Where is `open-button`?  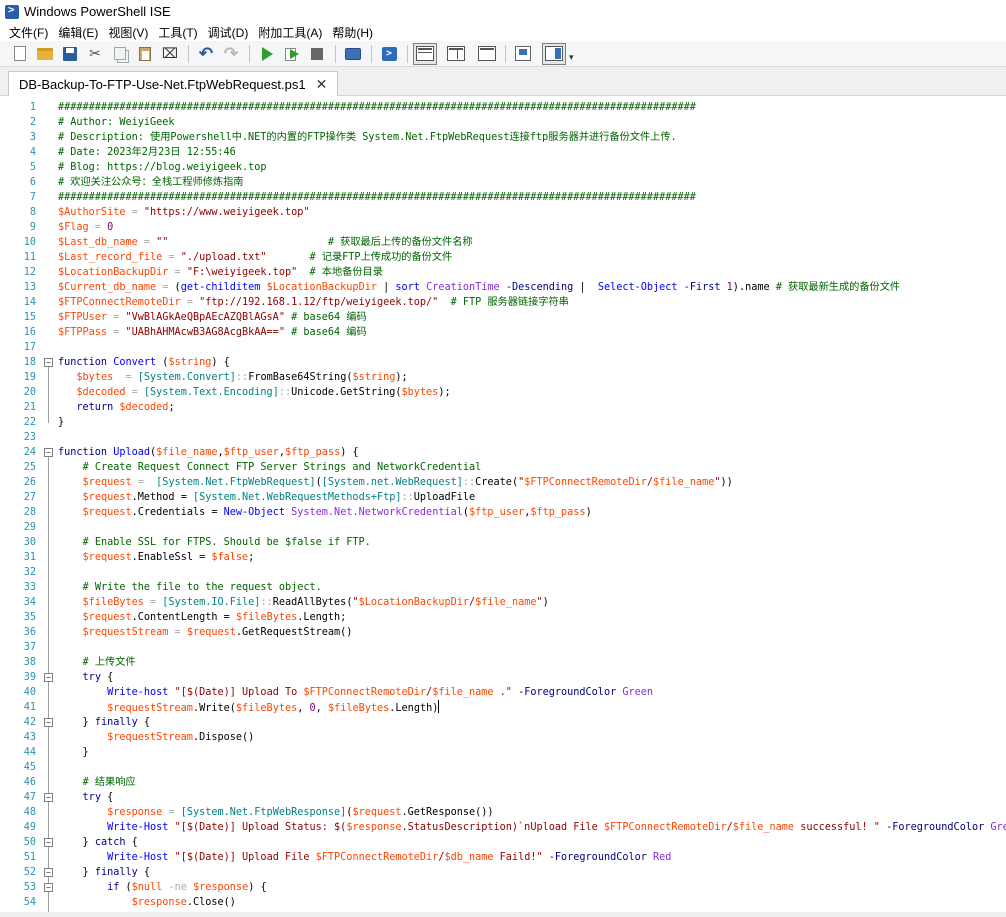 open-button is located at coordinates (45, 54).